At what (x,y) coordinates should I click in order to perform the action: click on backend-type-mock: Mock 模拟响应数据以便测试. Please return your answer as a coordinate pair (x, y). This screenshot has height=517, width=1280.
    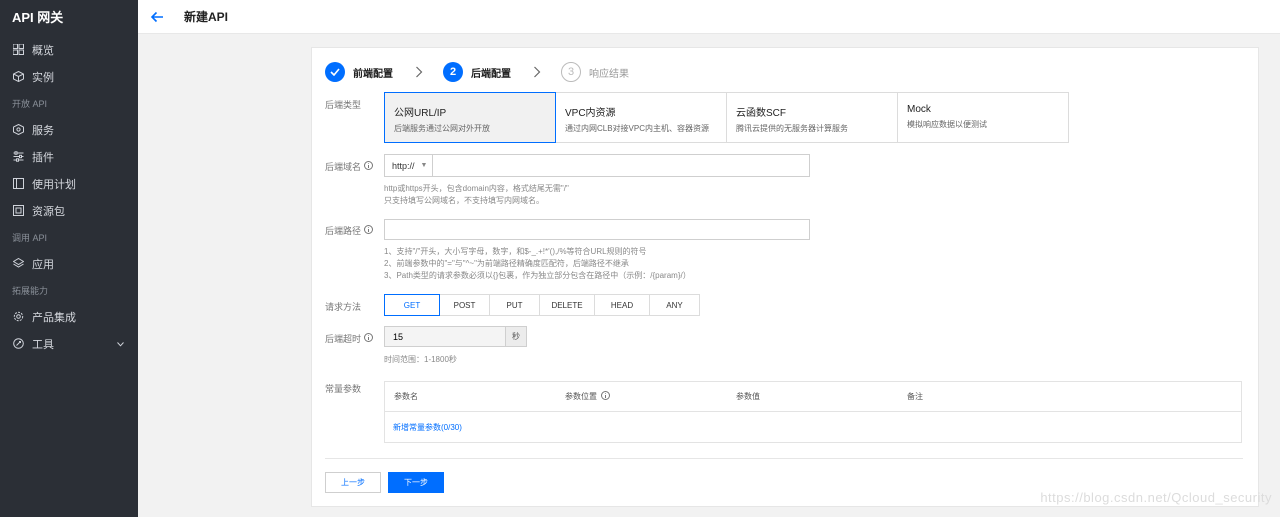
    Looking at the image, I should click on (983, 117).